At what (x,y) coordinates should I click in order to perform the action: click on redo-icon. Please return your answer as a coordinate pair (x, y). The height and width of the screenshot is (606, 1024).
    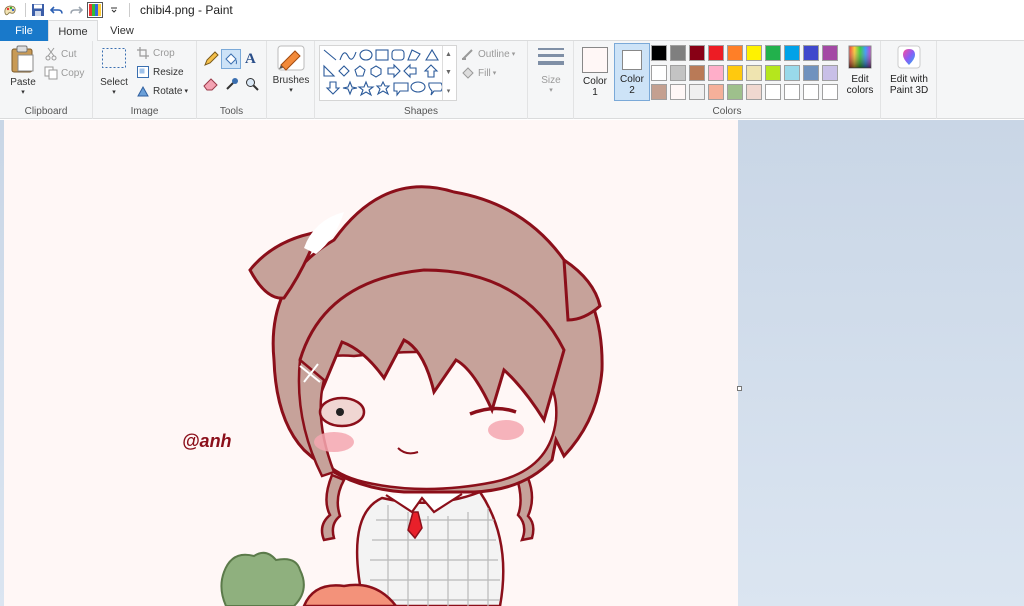
    Looking at the image, I should click on (76, 10).